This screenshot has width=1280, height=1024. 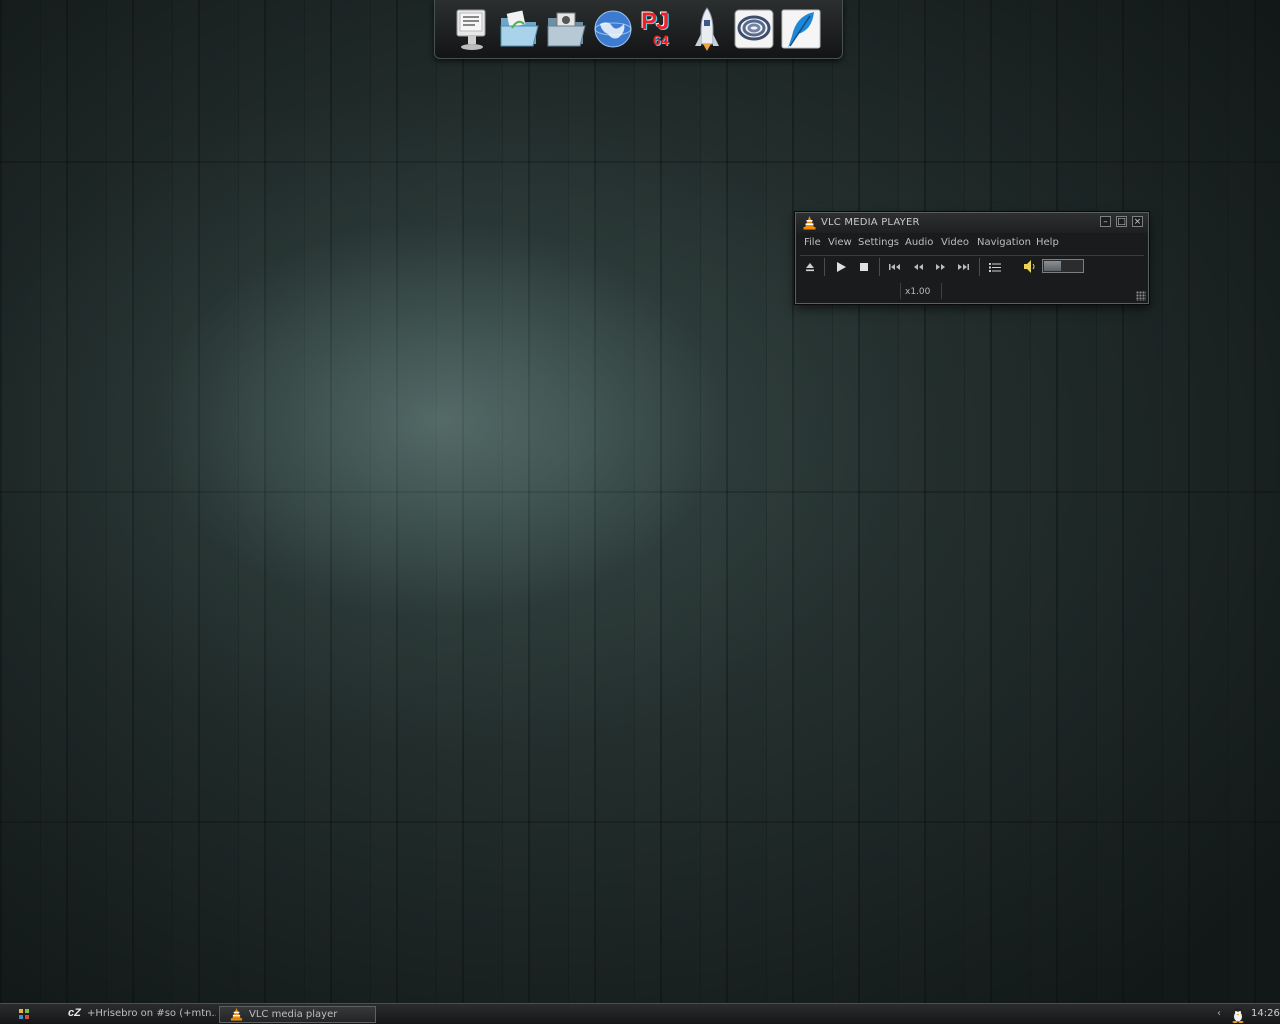 What do you see at coordinates (638, 29) in the screenshot?
I see `application-dock: PJ 64` at bounding box center [638, 29].